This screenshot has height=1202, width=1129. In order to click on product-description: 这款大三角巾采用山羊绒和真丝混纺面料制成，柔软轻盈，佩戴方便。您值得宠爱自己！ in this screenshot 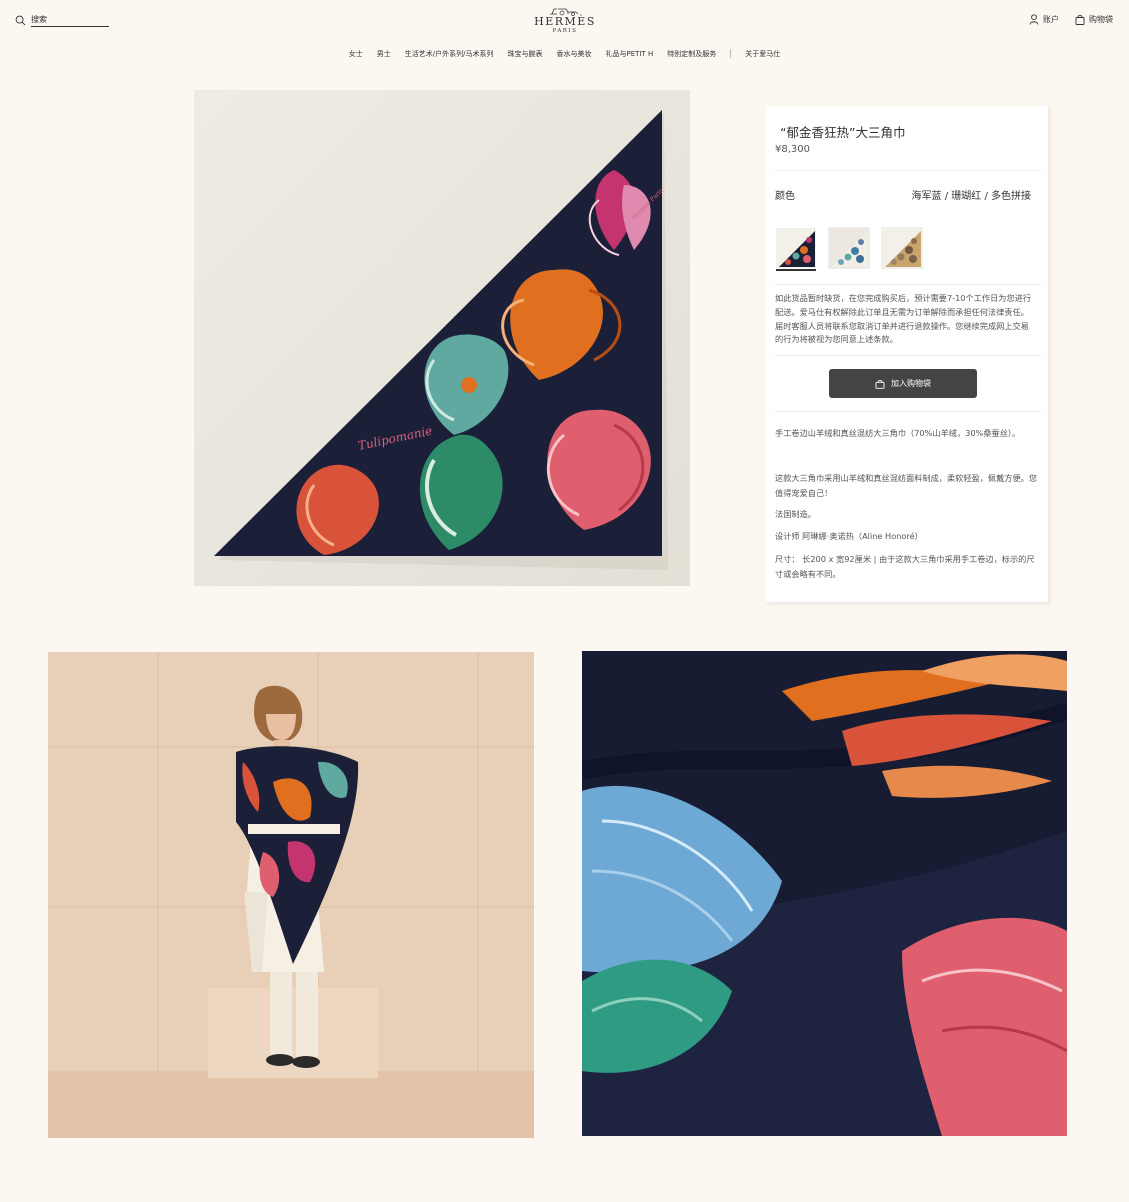, I will do `click(906, 485)`.